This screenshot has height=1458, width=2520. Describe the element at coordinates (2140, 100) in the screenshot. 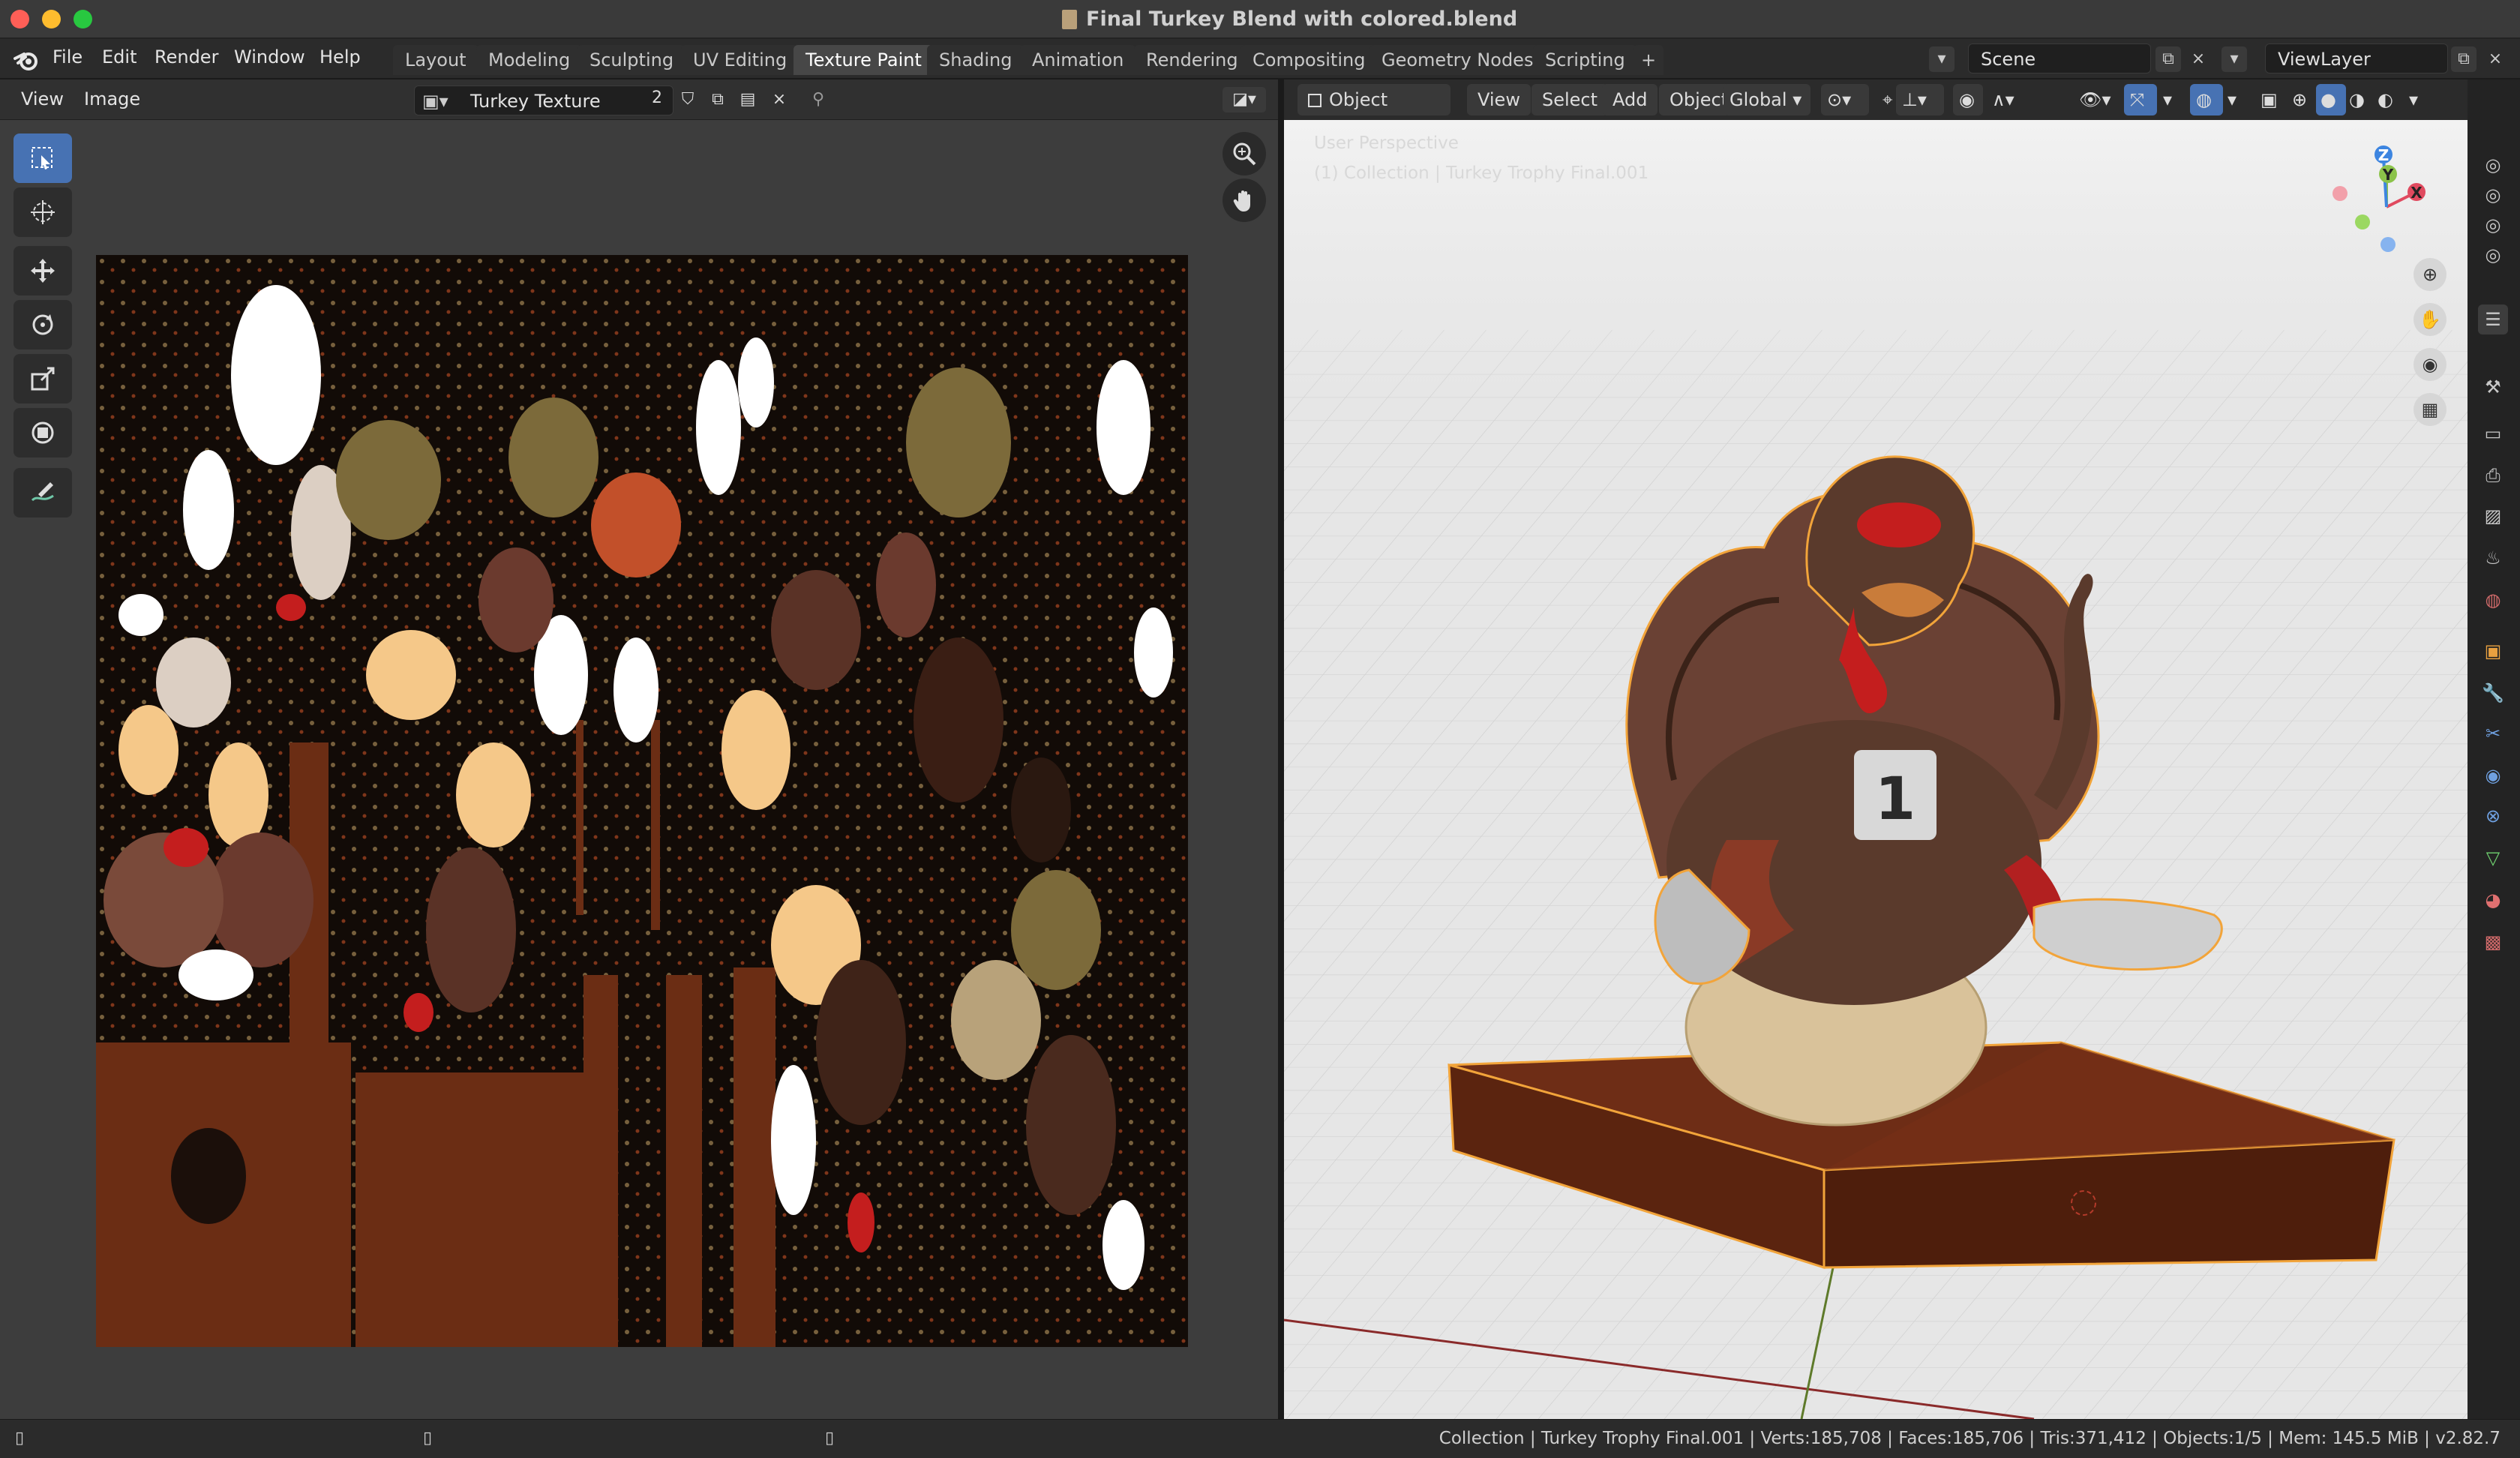

I see `gizmo-toggle-icon: ⤧` at that location.